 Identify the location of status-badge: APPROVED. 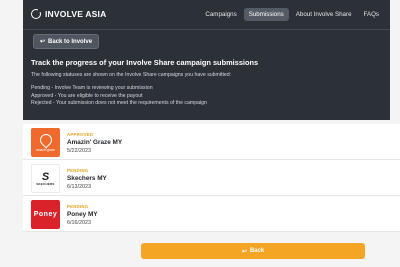
(80, 134).